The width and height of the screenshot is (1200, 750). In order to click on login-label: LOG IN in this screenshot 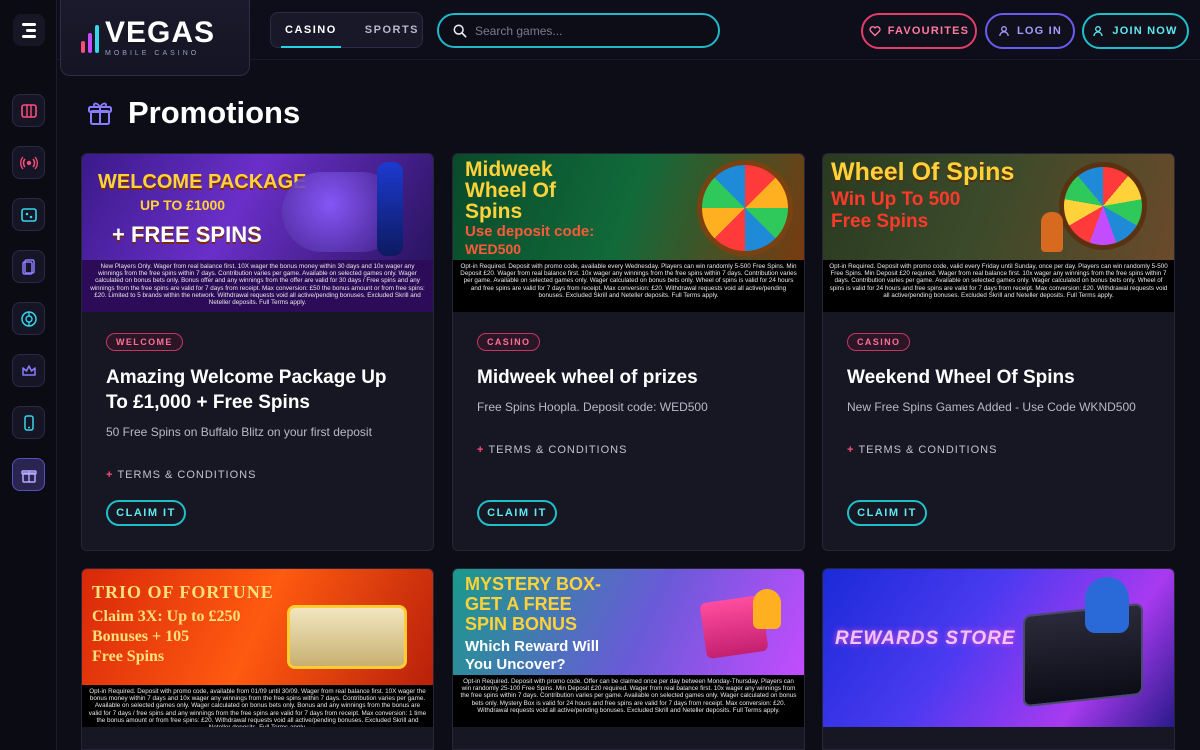, I will do `click(1039, 31)`.